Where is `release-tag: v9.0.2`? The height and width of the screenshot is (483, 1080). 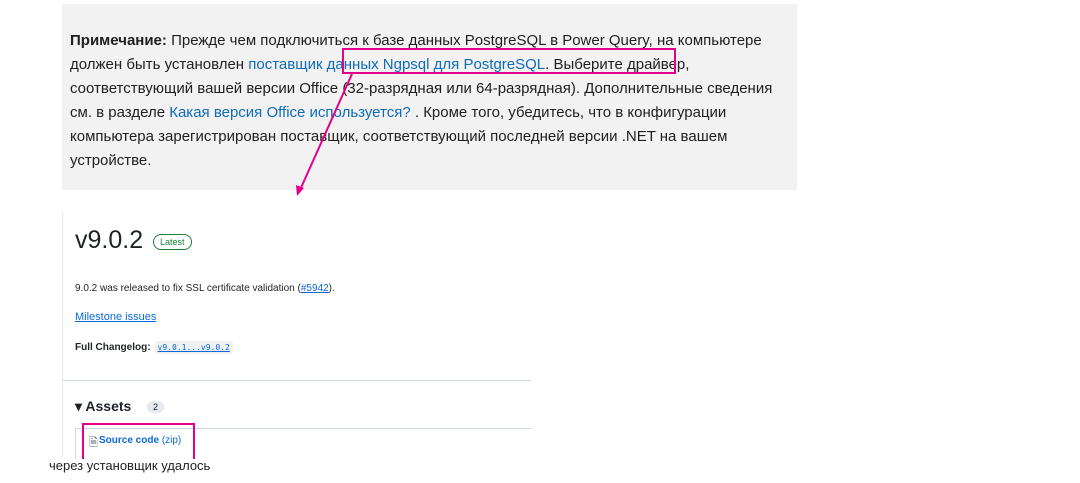
release-tag: v9.0.2 is located at coordinates (109, 240).